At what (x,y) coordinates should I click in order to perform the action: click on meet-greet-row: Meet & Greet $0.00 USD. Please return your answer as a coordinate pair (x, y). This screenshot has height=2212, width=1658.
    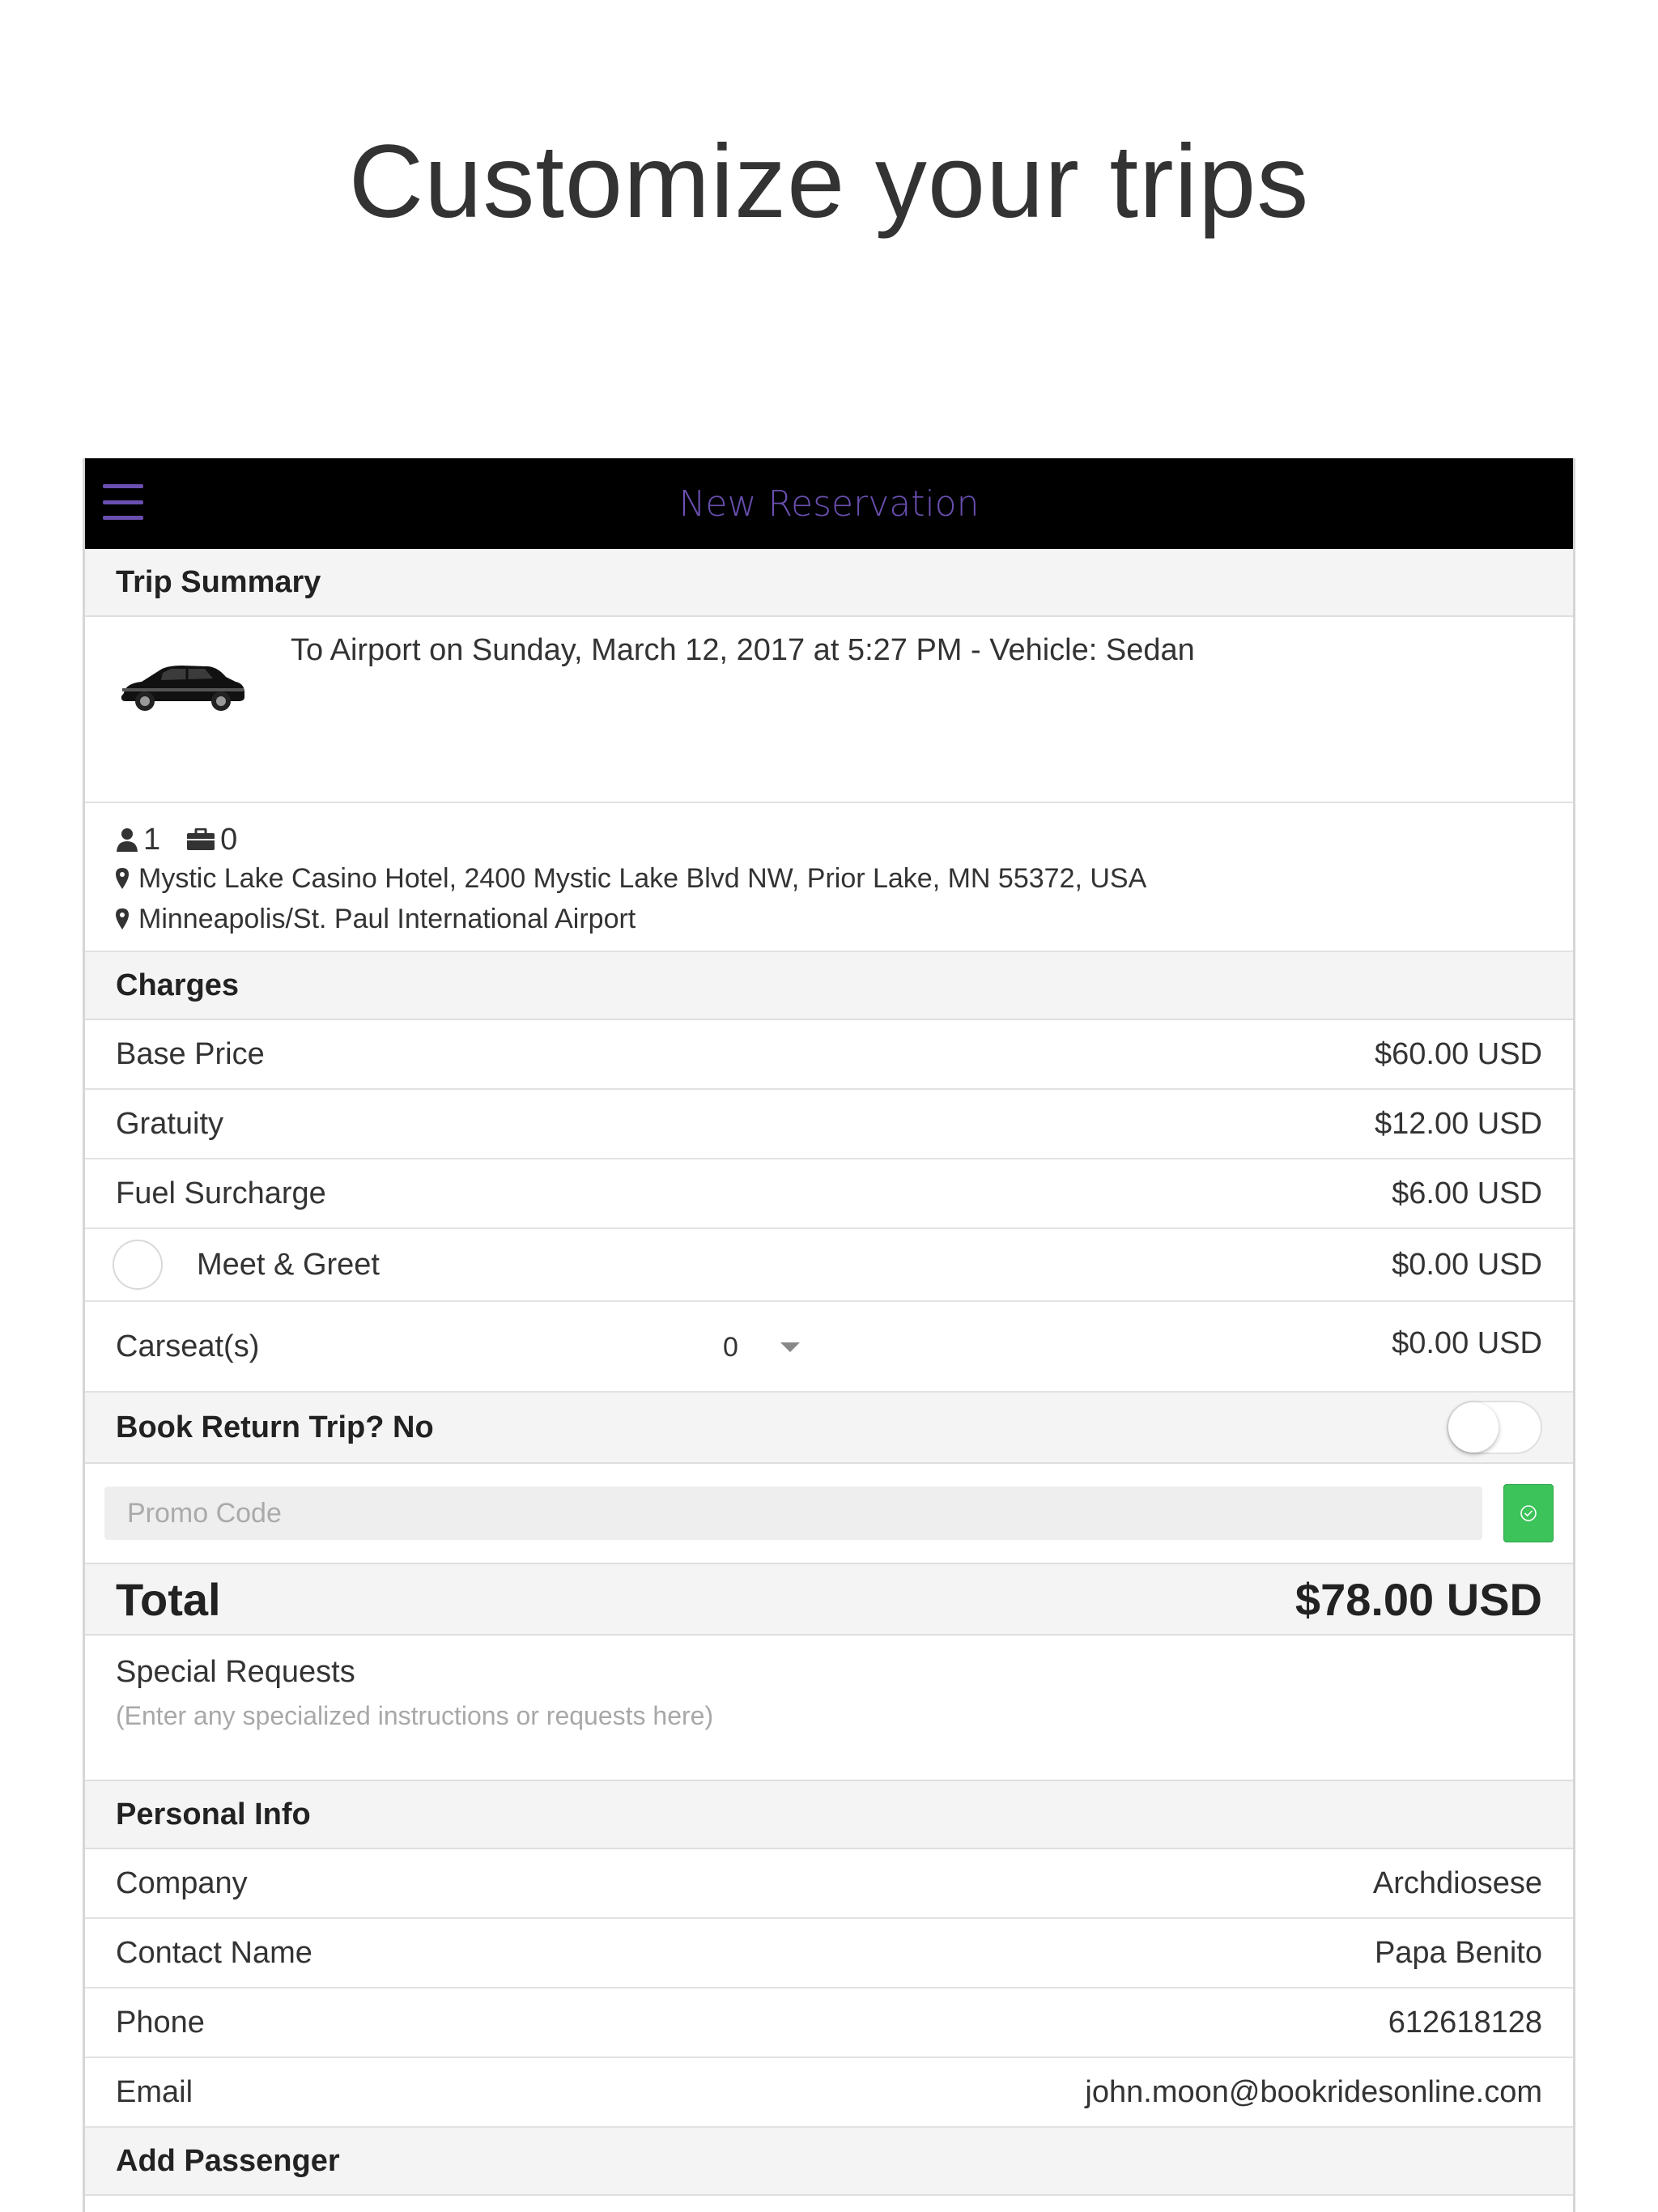
    Looking at the image, I should click on (829, 1265).